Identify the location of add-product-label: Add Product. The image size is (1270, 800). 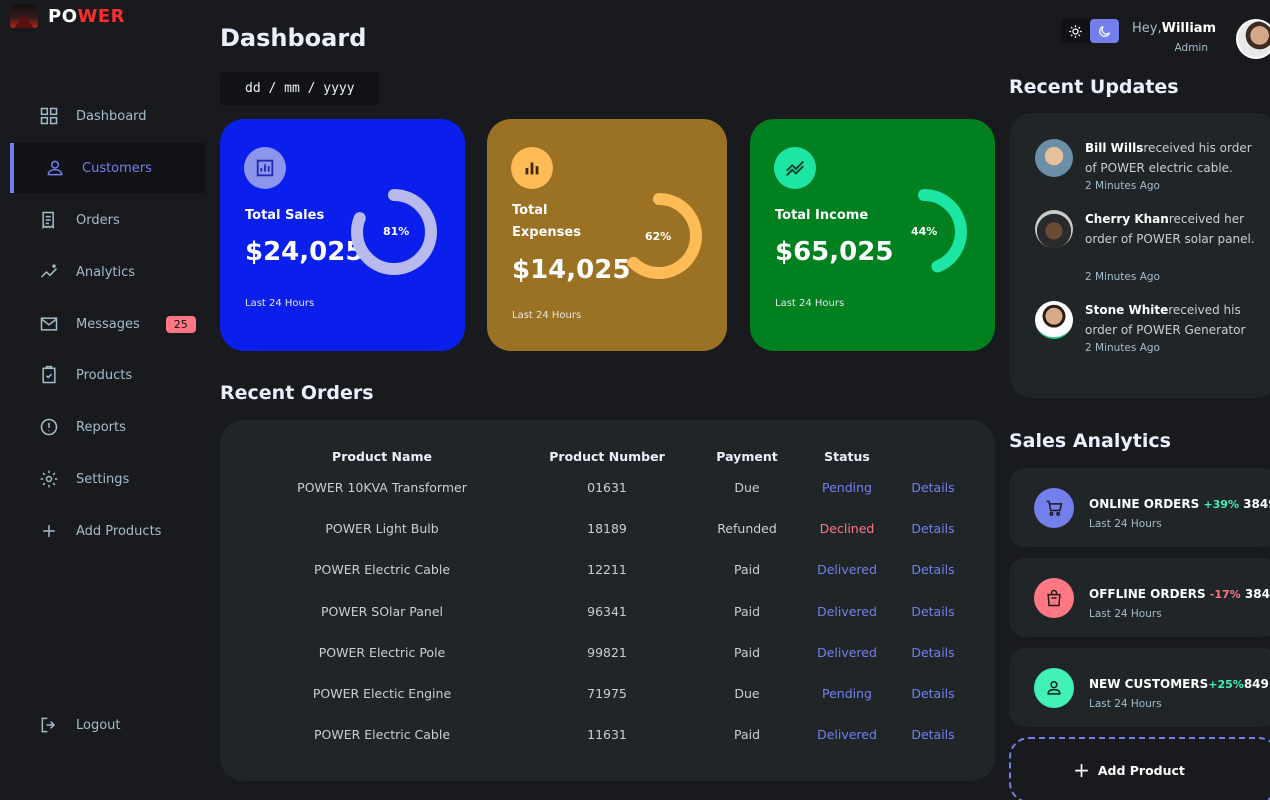
(1141, 770).